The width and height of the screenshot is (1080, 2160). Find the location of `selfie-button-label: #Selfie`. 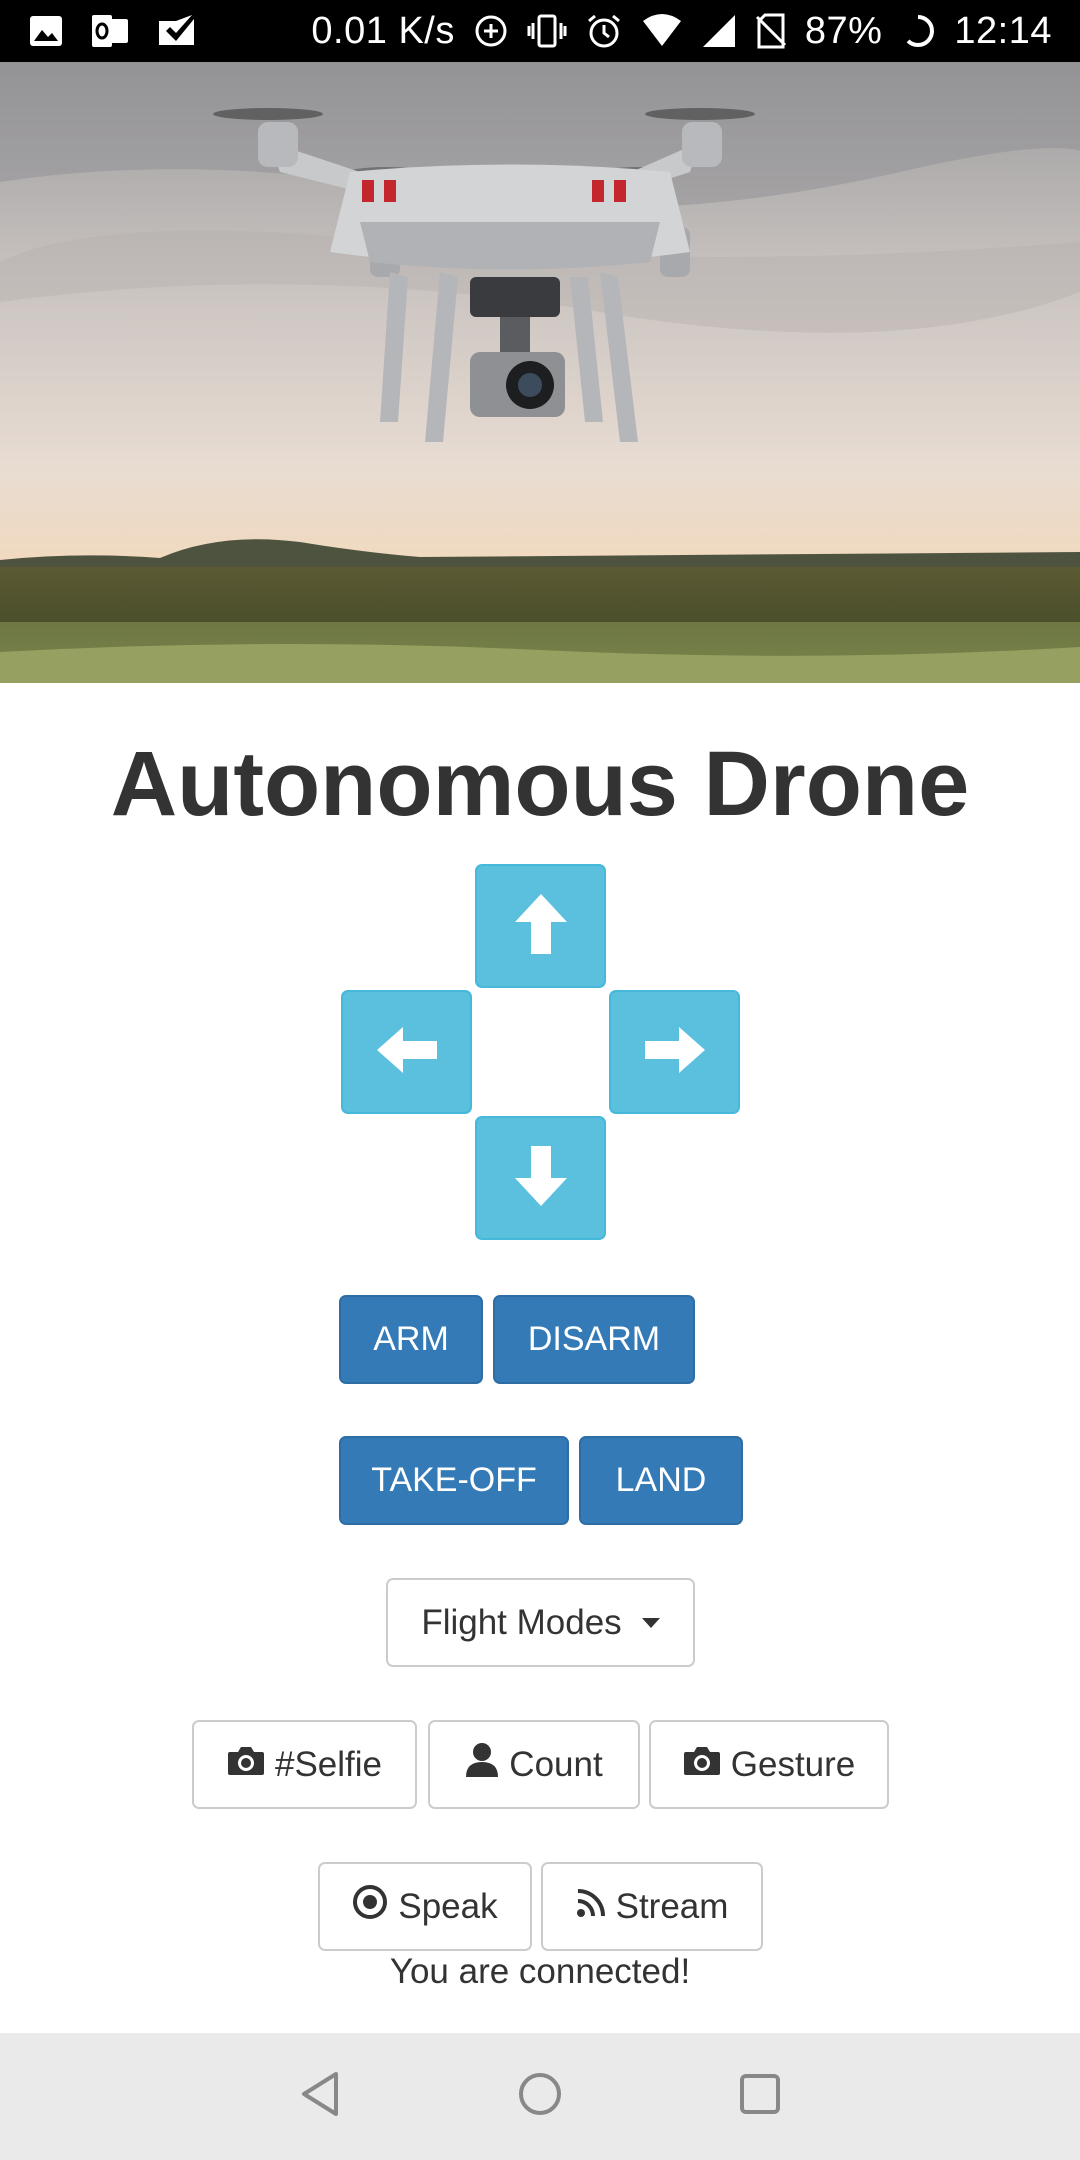

selfie-button-label: #Selfie is located at coordinates (328, 1764).